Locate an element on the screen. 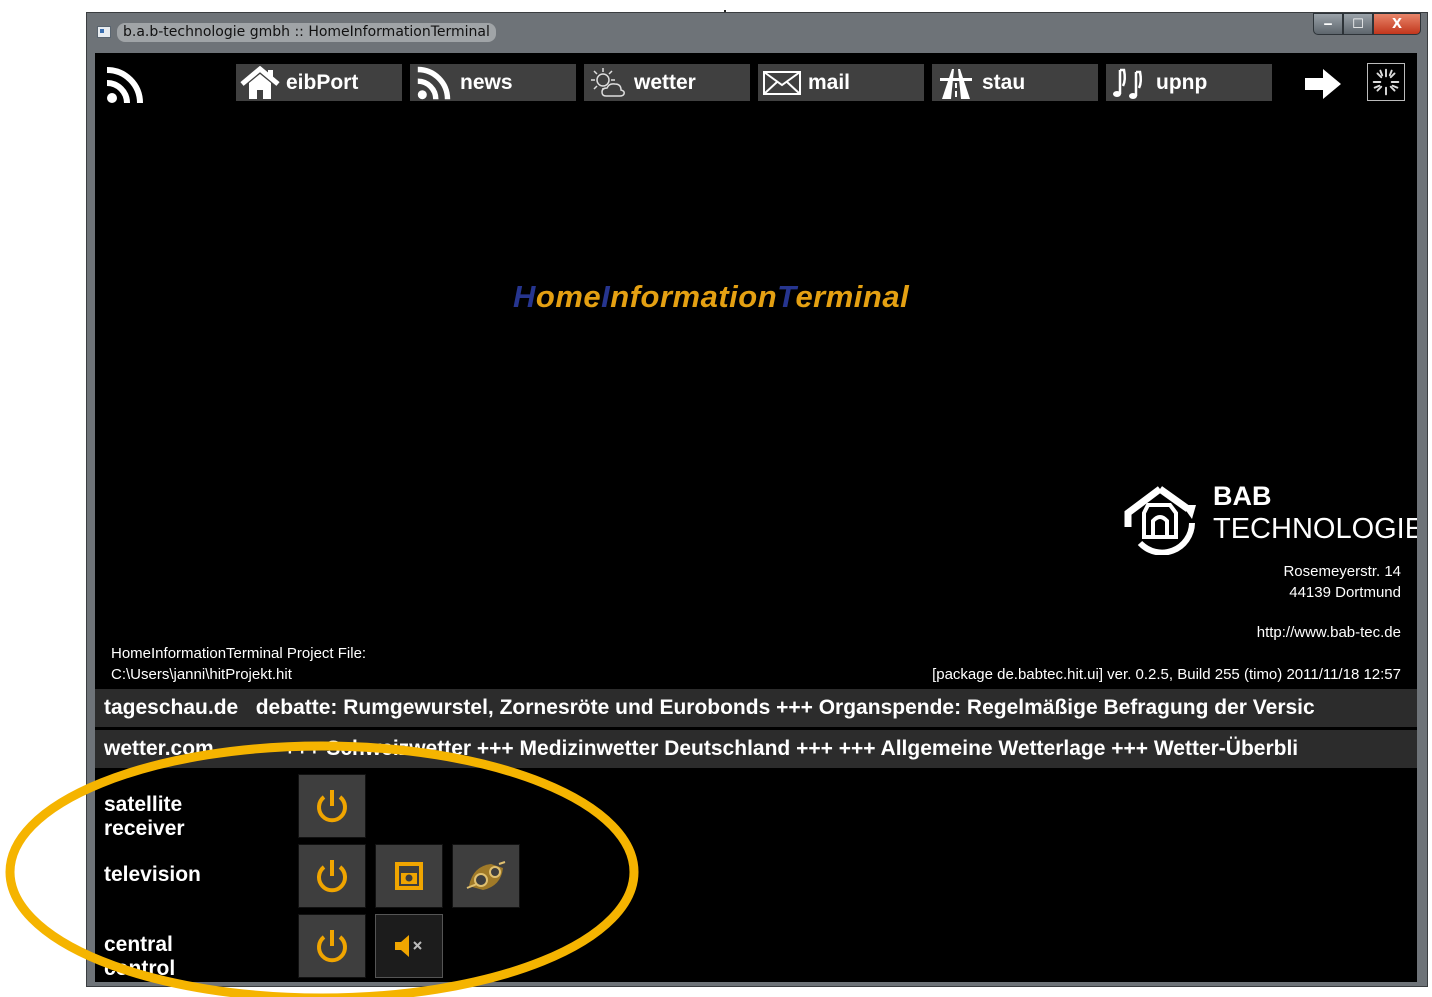 The image size is (1432, 997). nav-label: upnp is located at coordinates (1182, 82).